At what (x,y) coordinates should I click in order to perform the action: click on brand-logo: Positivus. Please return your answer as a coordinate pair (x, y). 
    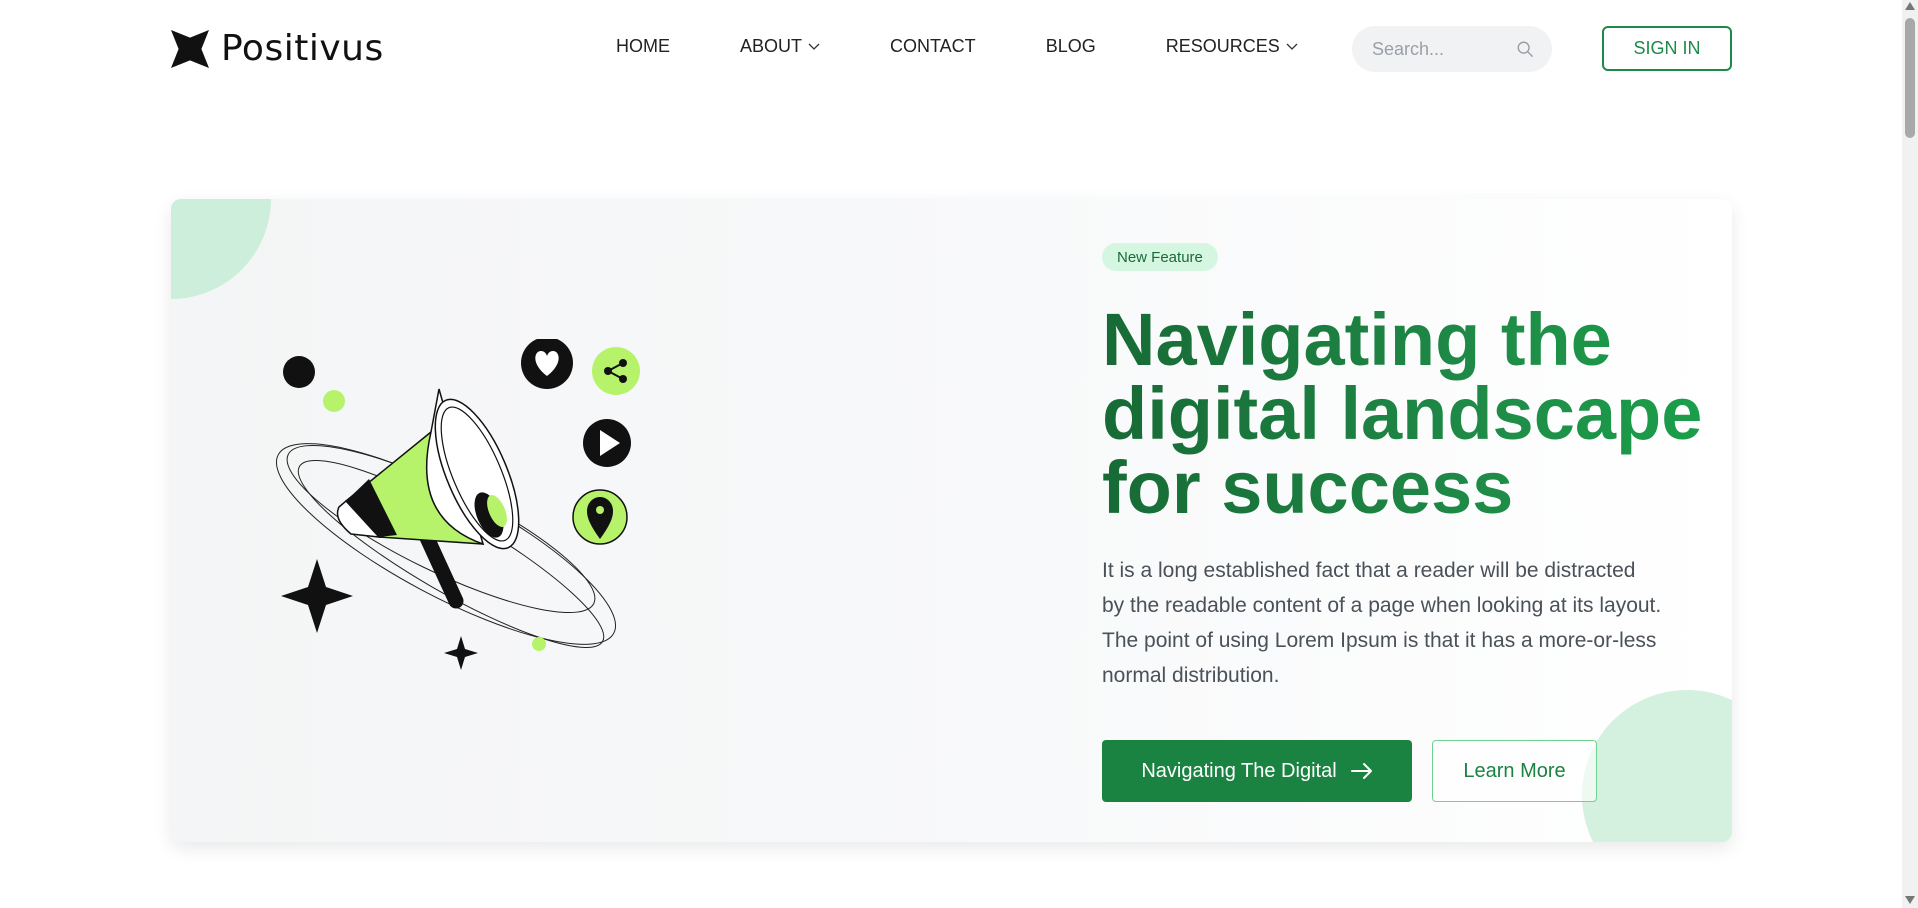
    Looking at the image, I should click on (277, 48).